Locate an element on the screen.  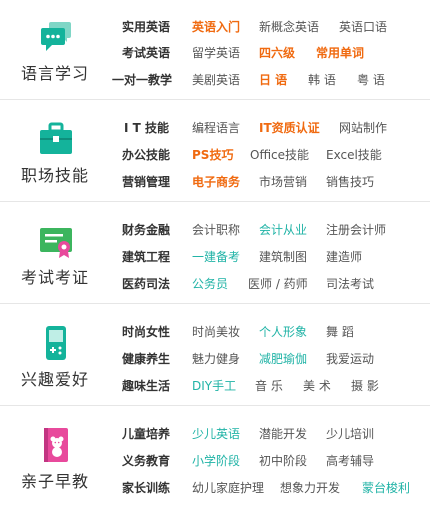
category-header: 考试考证 is located at coordinates (55, 254).